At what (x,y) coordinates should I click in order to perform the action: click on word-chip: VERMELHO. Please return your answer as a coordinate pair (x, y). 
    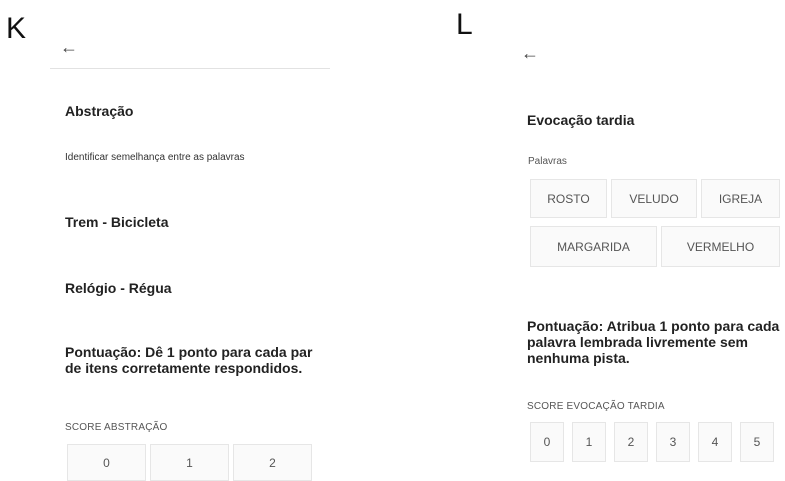
    Looking at the image, I should click on (720, 246).